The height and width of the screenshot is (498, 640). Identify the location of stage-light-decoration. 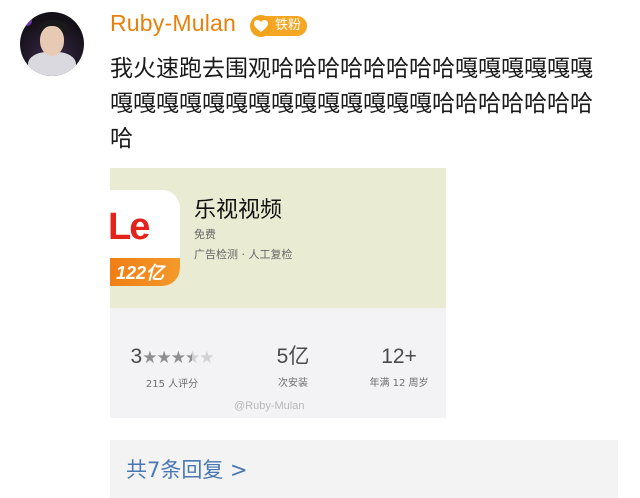
(27, 21).